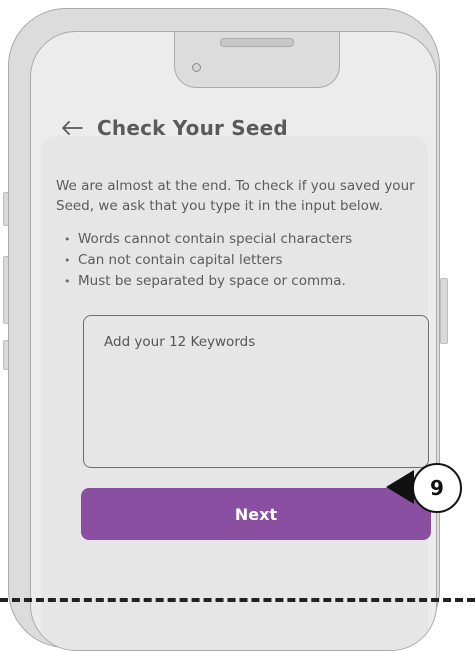 Image resolution: width=475 pixels, height=651 pixels. What do you see at coordinates (192, 128) in the screenshot?
I see `page-title: Check Your Seed` at bounding box center [192, 128].